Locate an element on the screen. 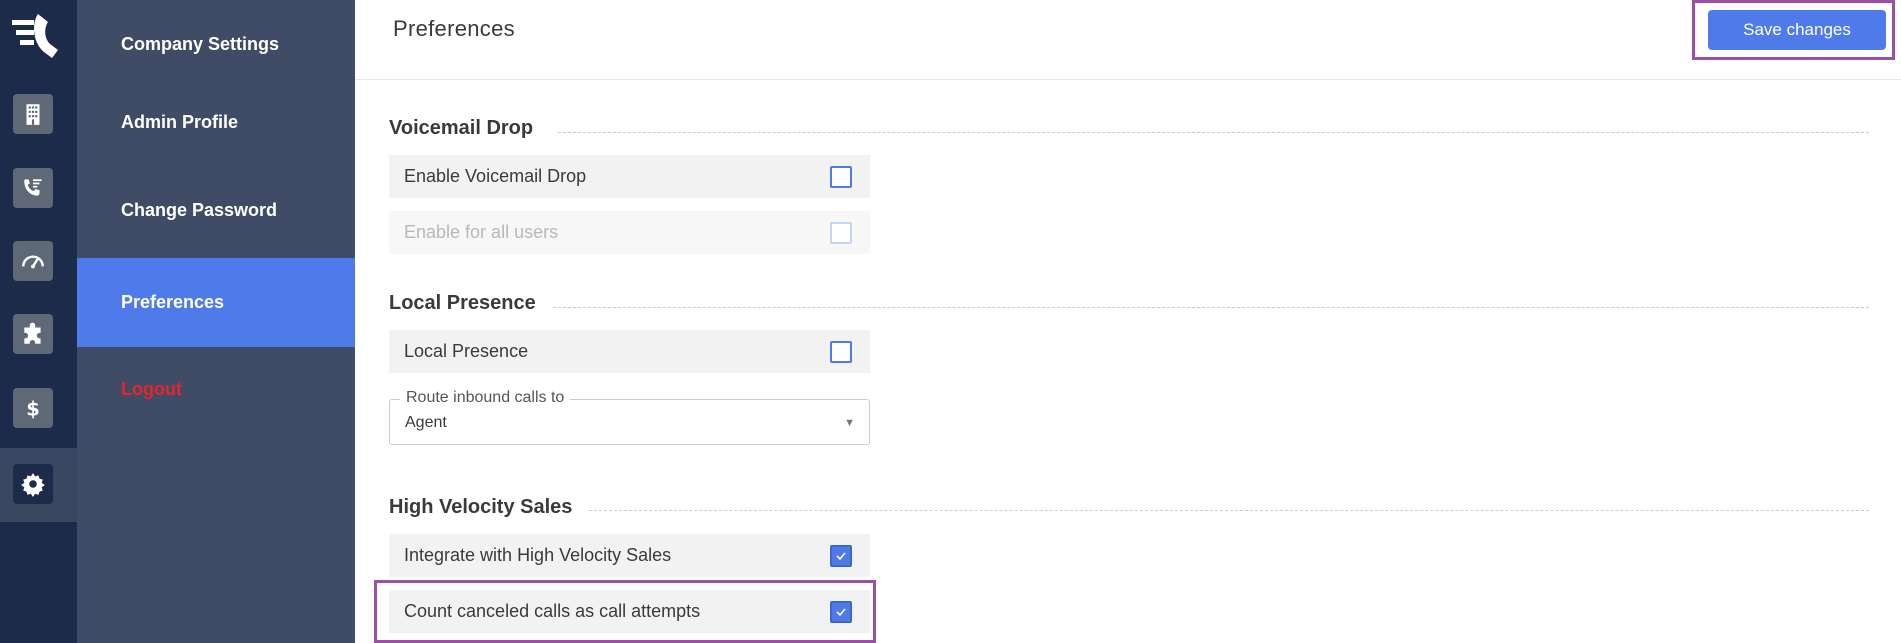 This screenshot has width=1901, height=643. brand-logo-icon is located at coordinates (38, 35).